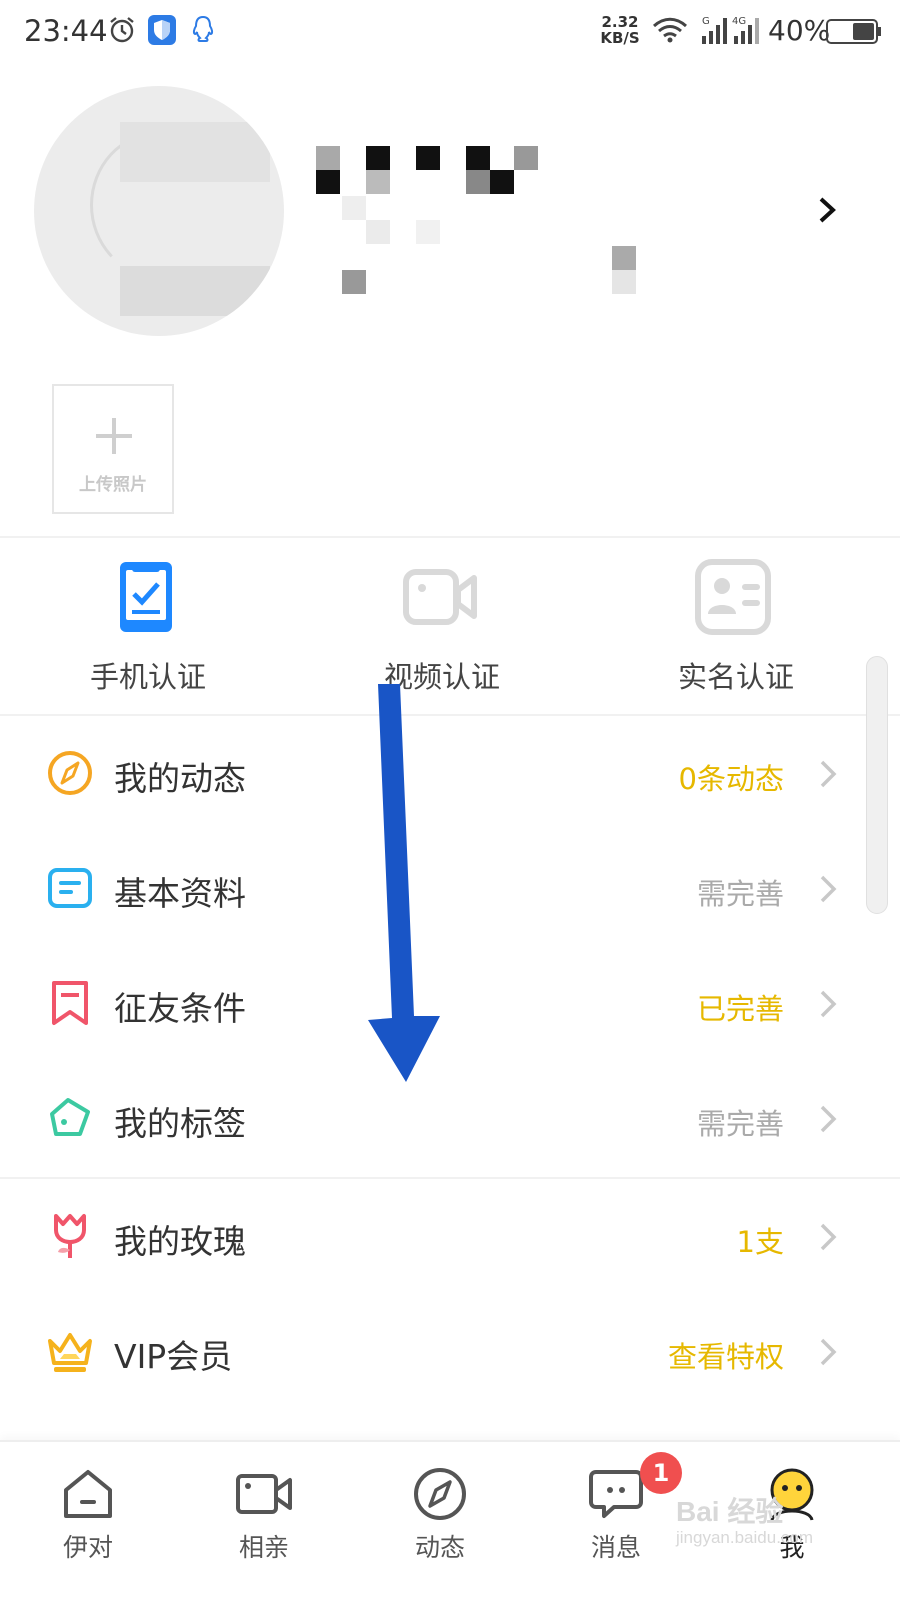  I want to click on signal-strength-4g-icon: 4G, so click(745, 30).